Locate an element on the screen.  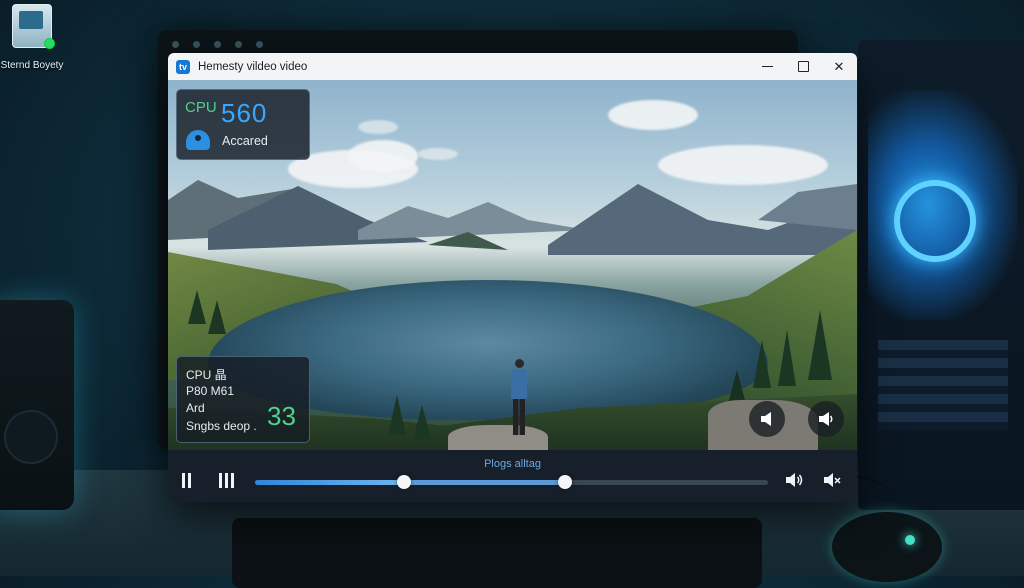
mouse is located at coordinates (887, 547).